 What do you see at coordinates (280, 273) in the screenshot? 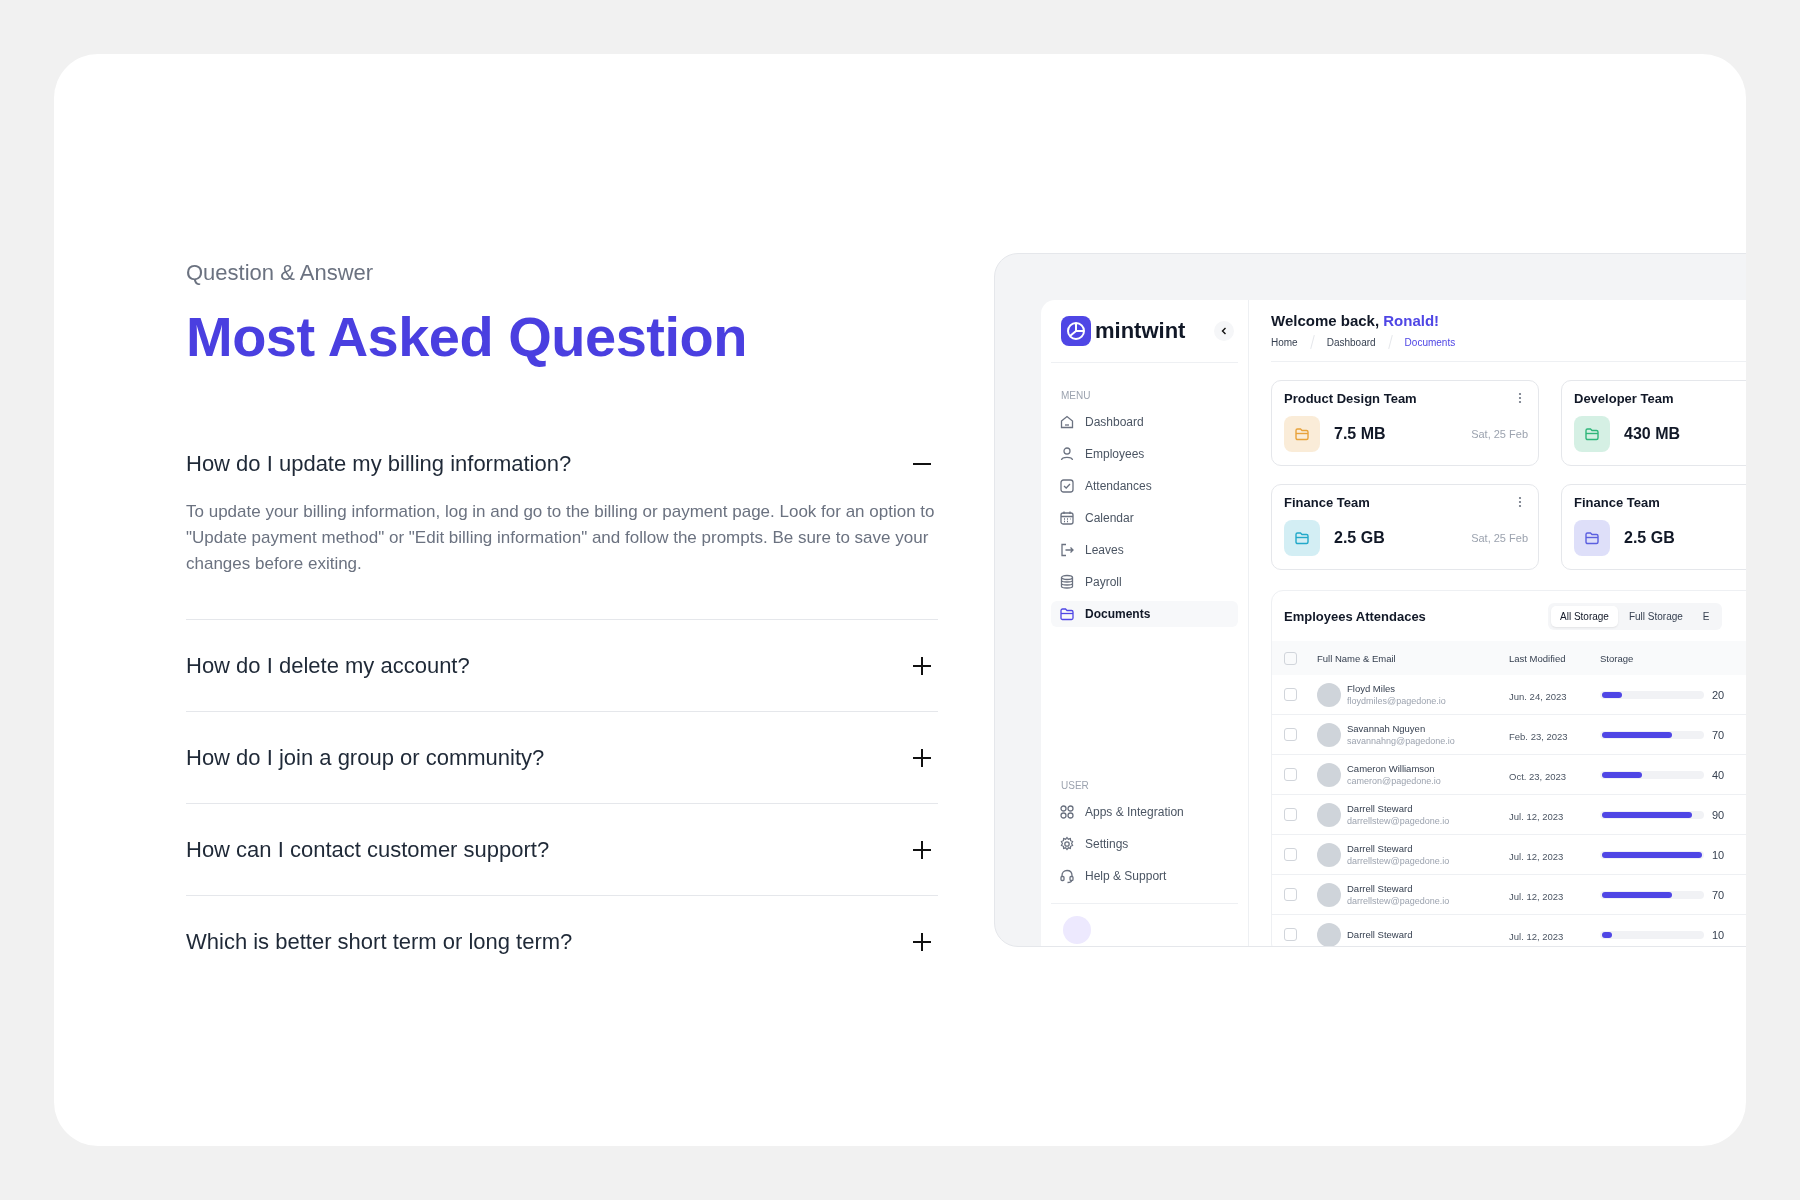
I see `section-eyebrow: Question & Answer` at bounding box center [280, 273].